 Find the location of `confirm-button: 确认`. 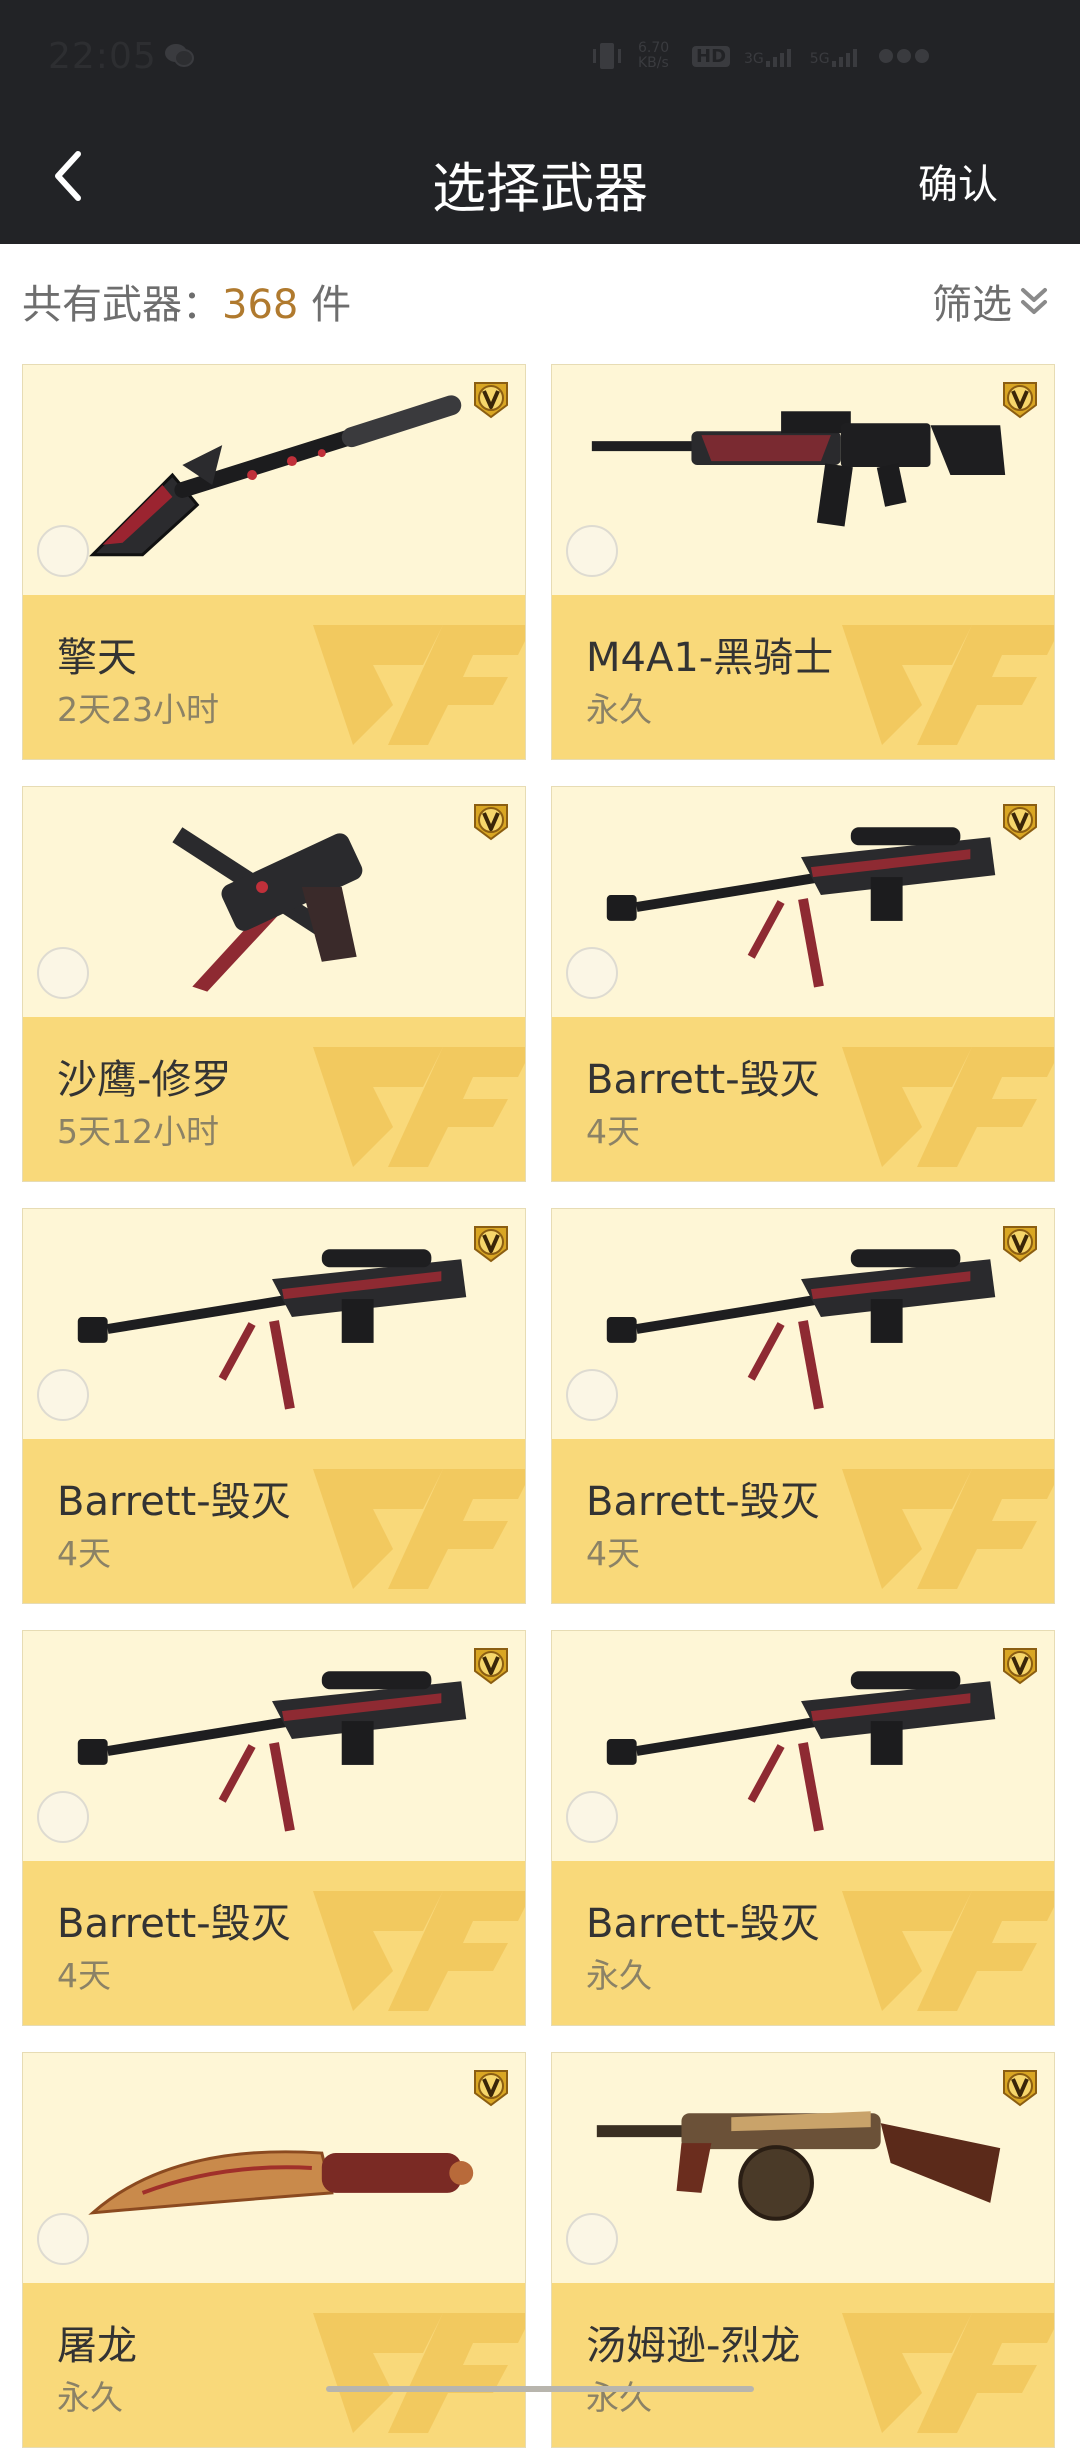

confirm-button: 确认 is located at coordinates (958, 181).